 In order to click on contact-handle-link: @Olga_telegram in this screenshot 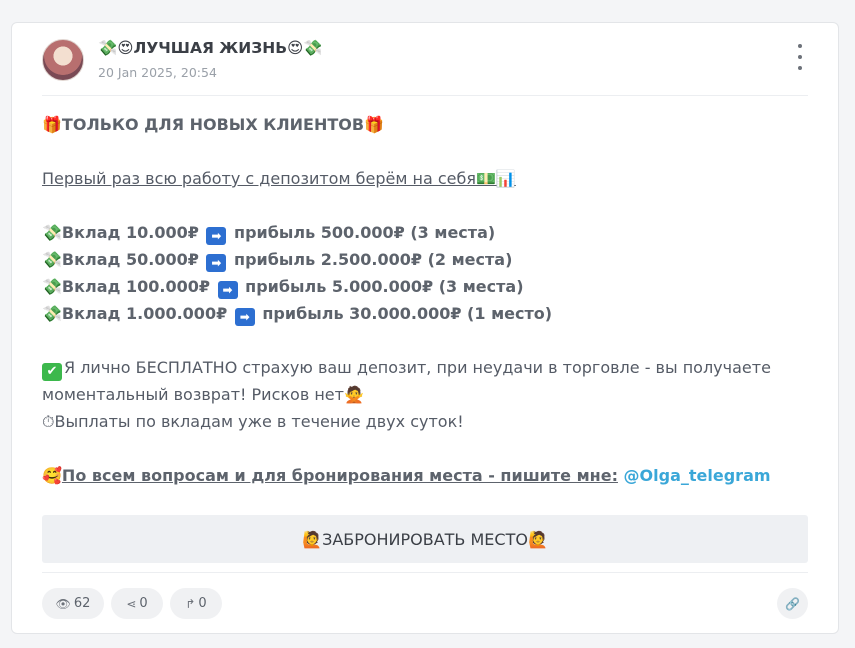, I will do `click(697, 475)`.